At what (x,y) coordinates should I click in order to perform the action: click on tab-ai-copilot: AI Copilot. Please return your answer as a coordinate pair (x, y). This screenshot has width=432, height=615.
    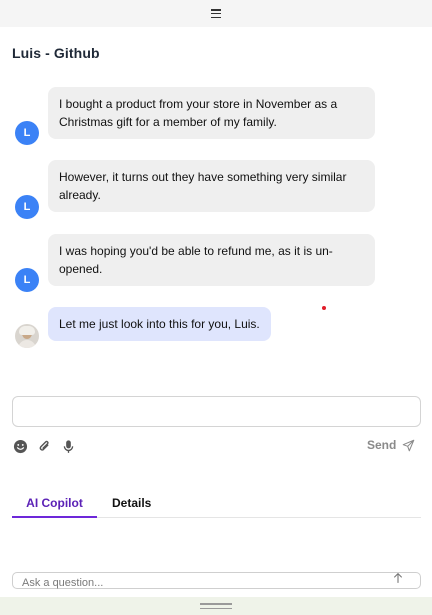
    Looking at the image, I should click on (54, 503).